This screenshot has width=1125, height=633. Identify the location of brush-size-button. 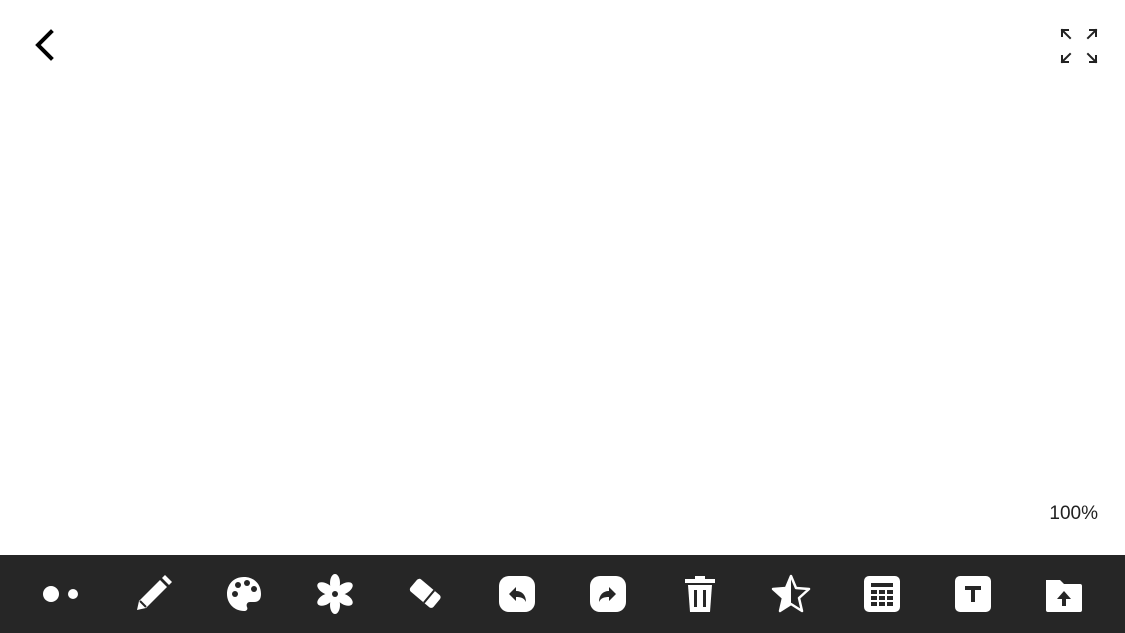
(62, 594).